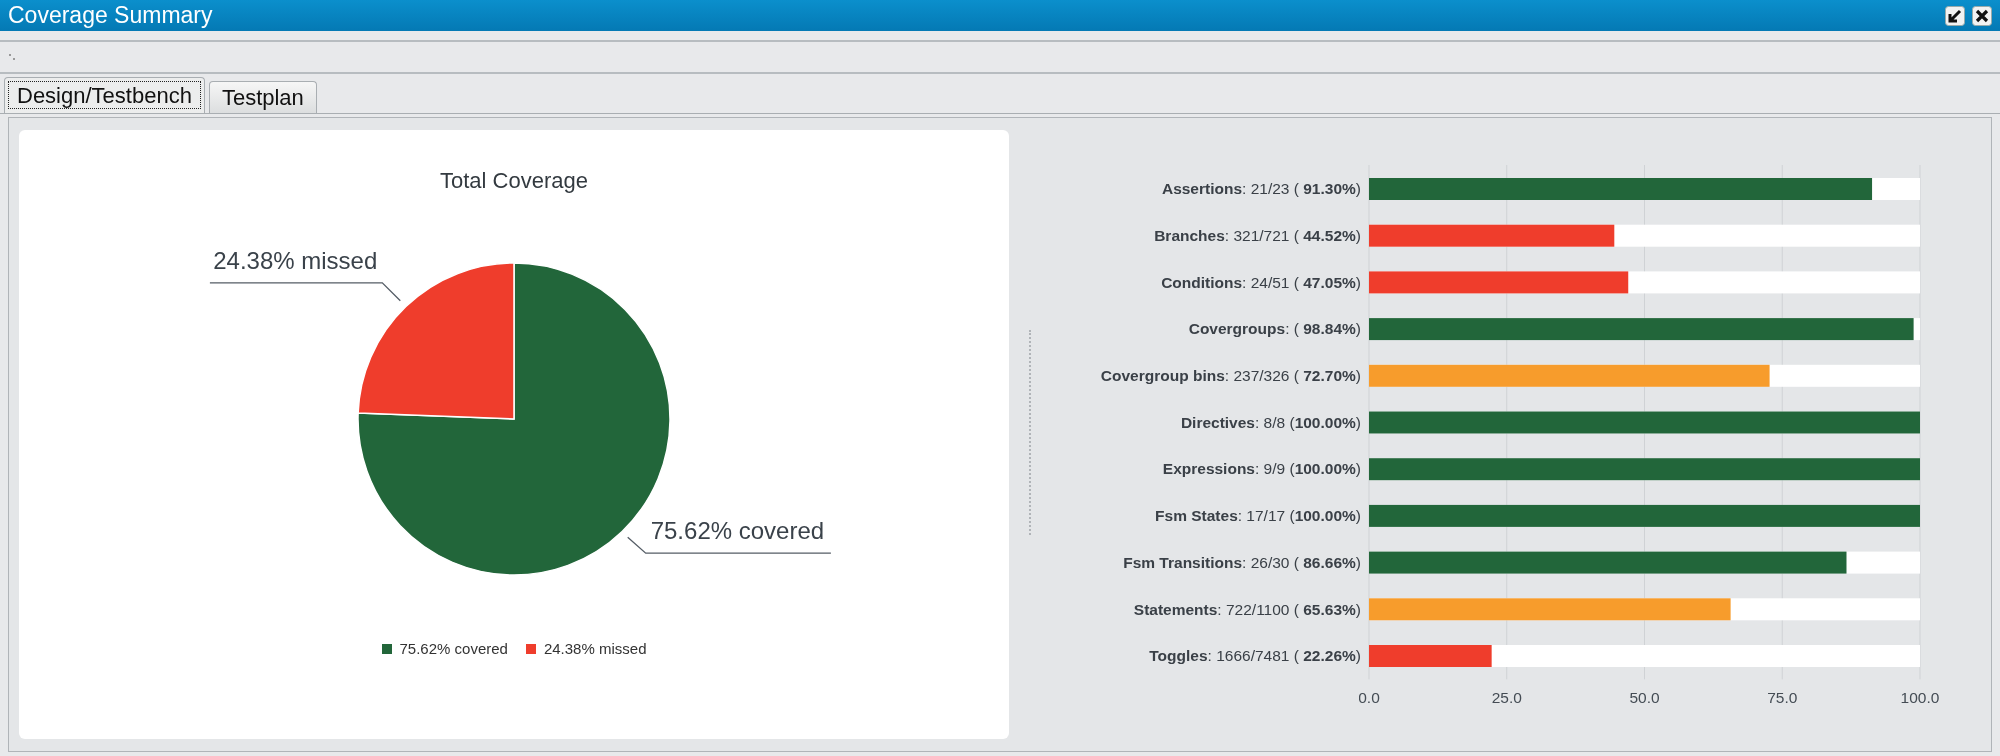 The image size is (2000, 756). I want to click on legend-label: 24.38% missed, so click(595, 648).